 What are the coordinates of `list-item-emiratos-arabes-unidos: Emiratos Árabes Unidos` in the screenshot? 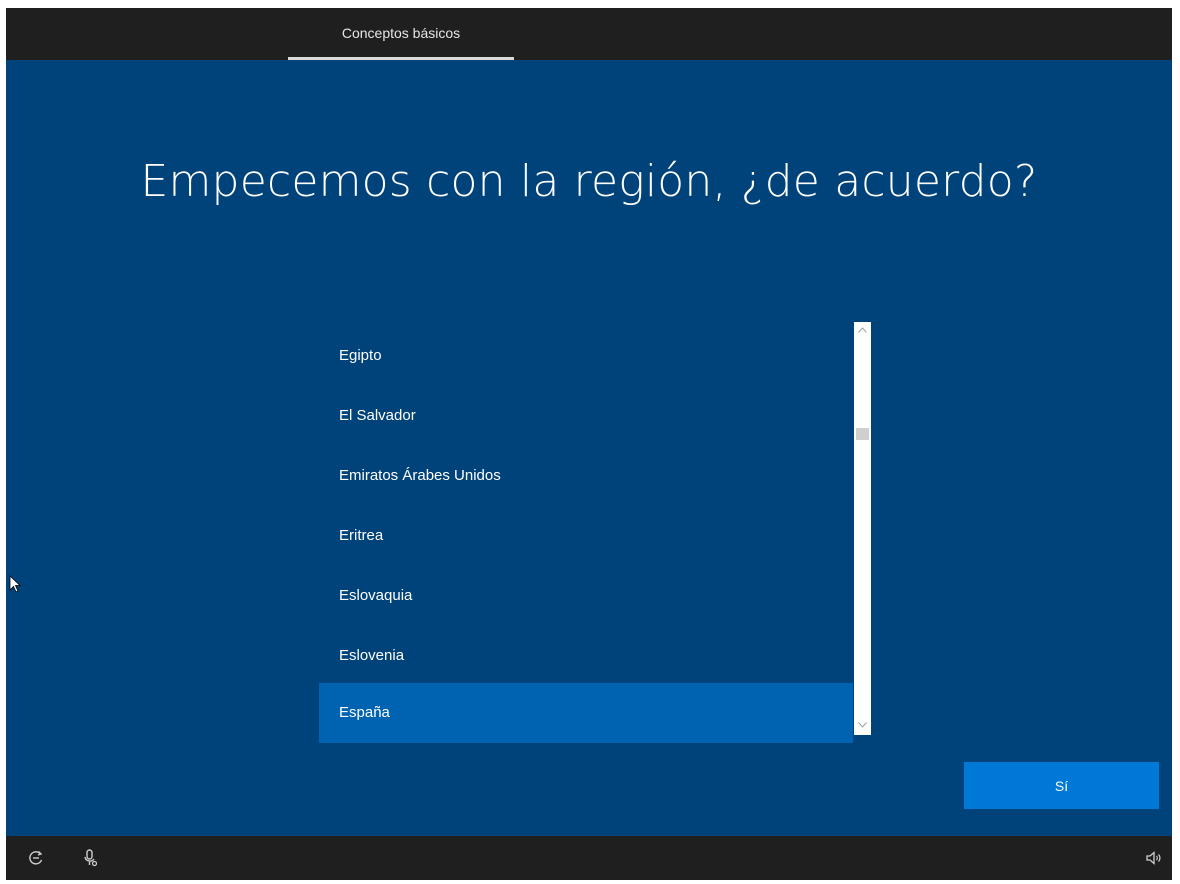 It's located at (586, 476).